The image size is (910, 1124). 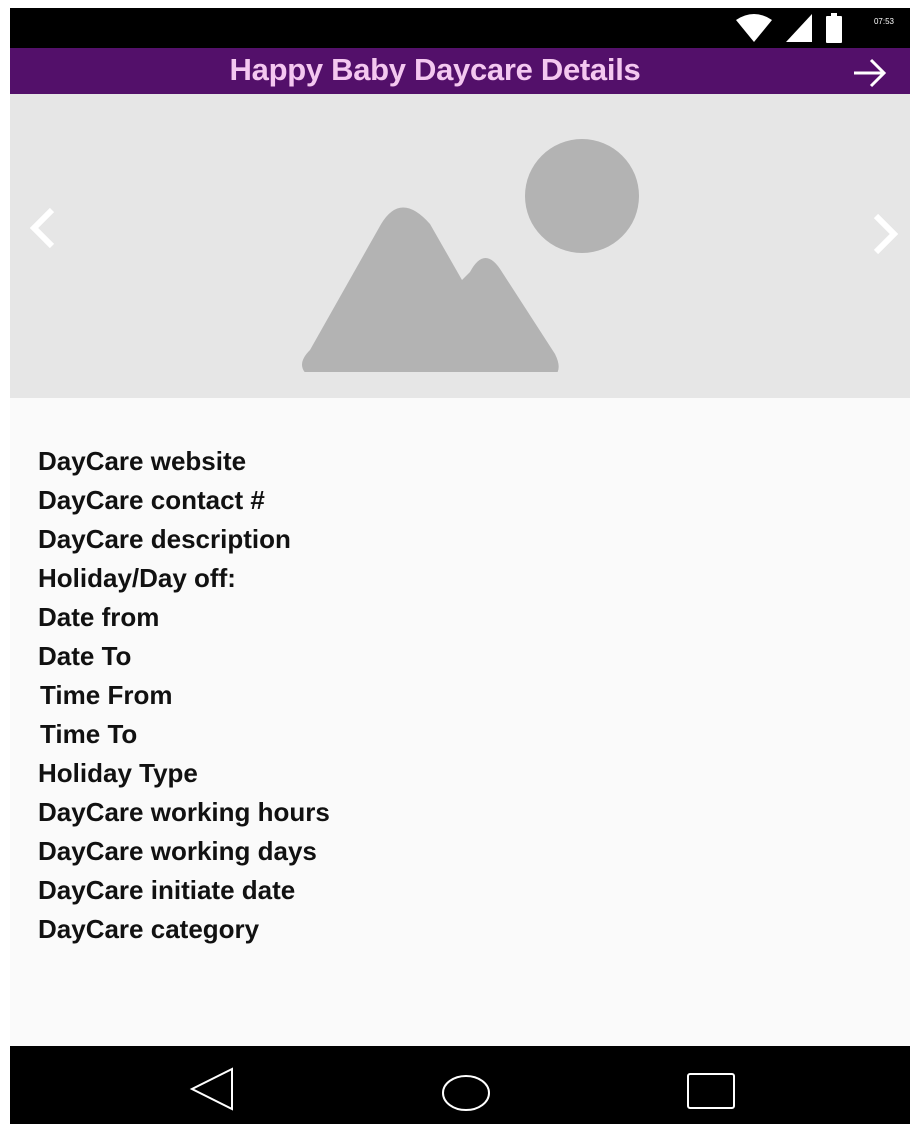 What do you see at coordinates (164, 539) in the screenshot?
I see `detail-description: DayCare description` at bounding box center [164, 539].